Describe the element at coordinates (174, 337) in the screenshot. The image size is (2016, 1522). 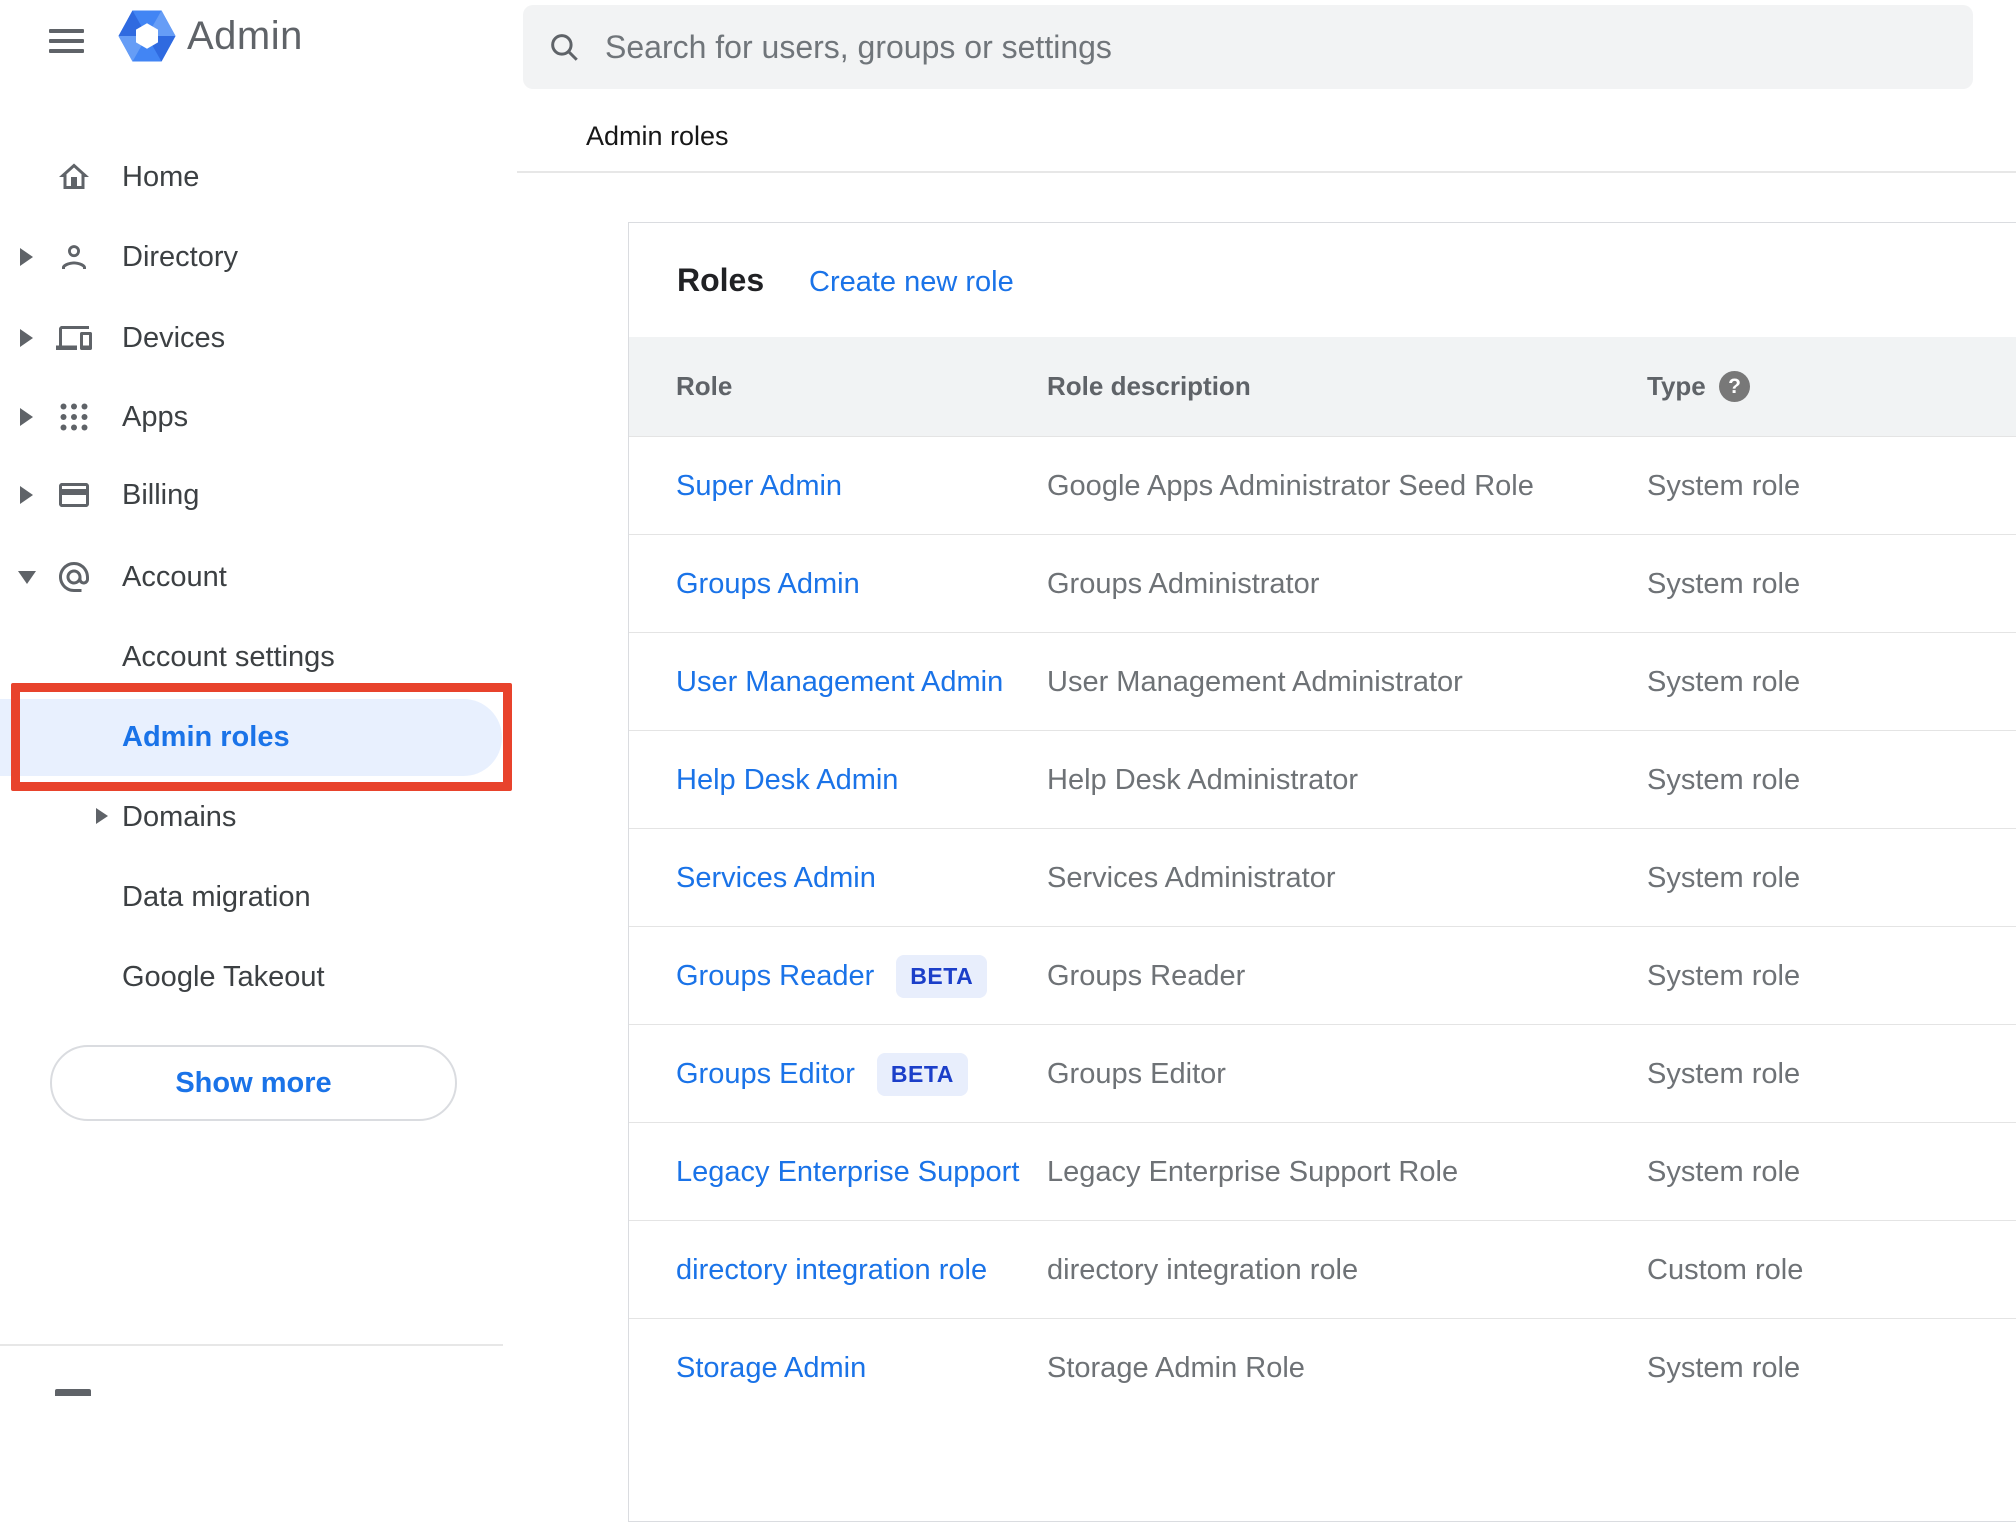
I see `sidebar-item-label: Devices` at that location.